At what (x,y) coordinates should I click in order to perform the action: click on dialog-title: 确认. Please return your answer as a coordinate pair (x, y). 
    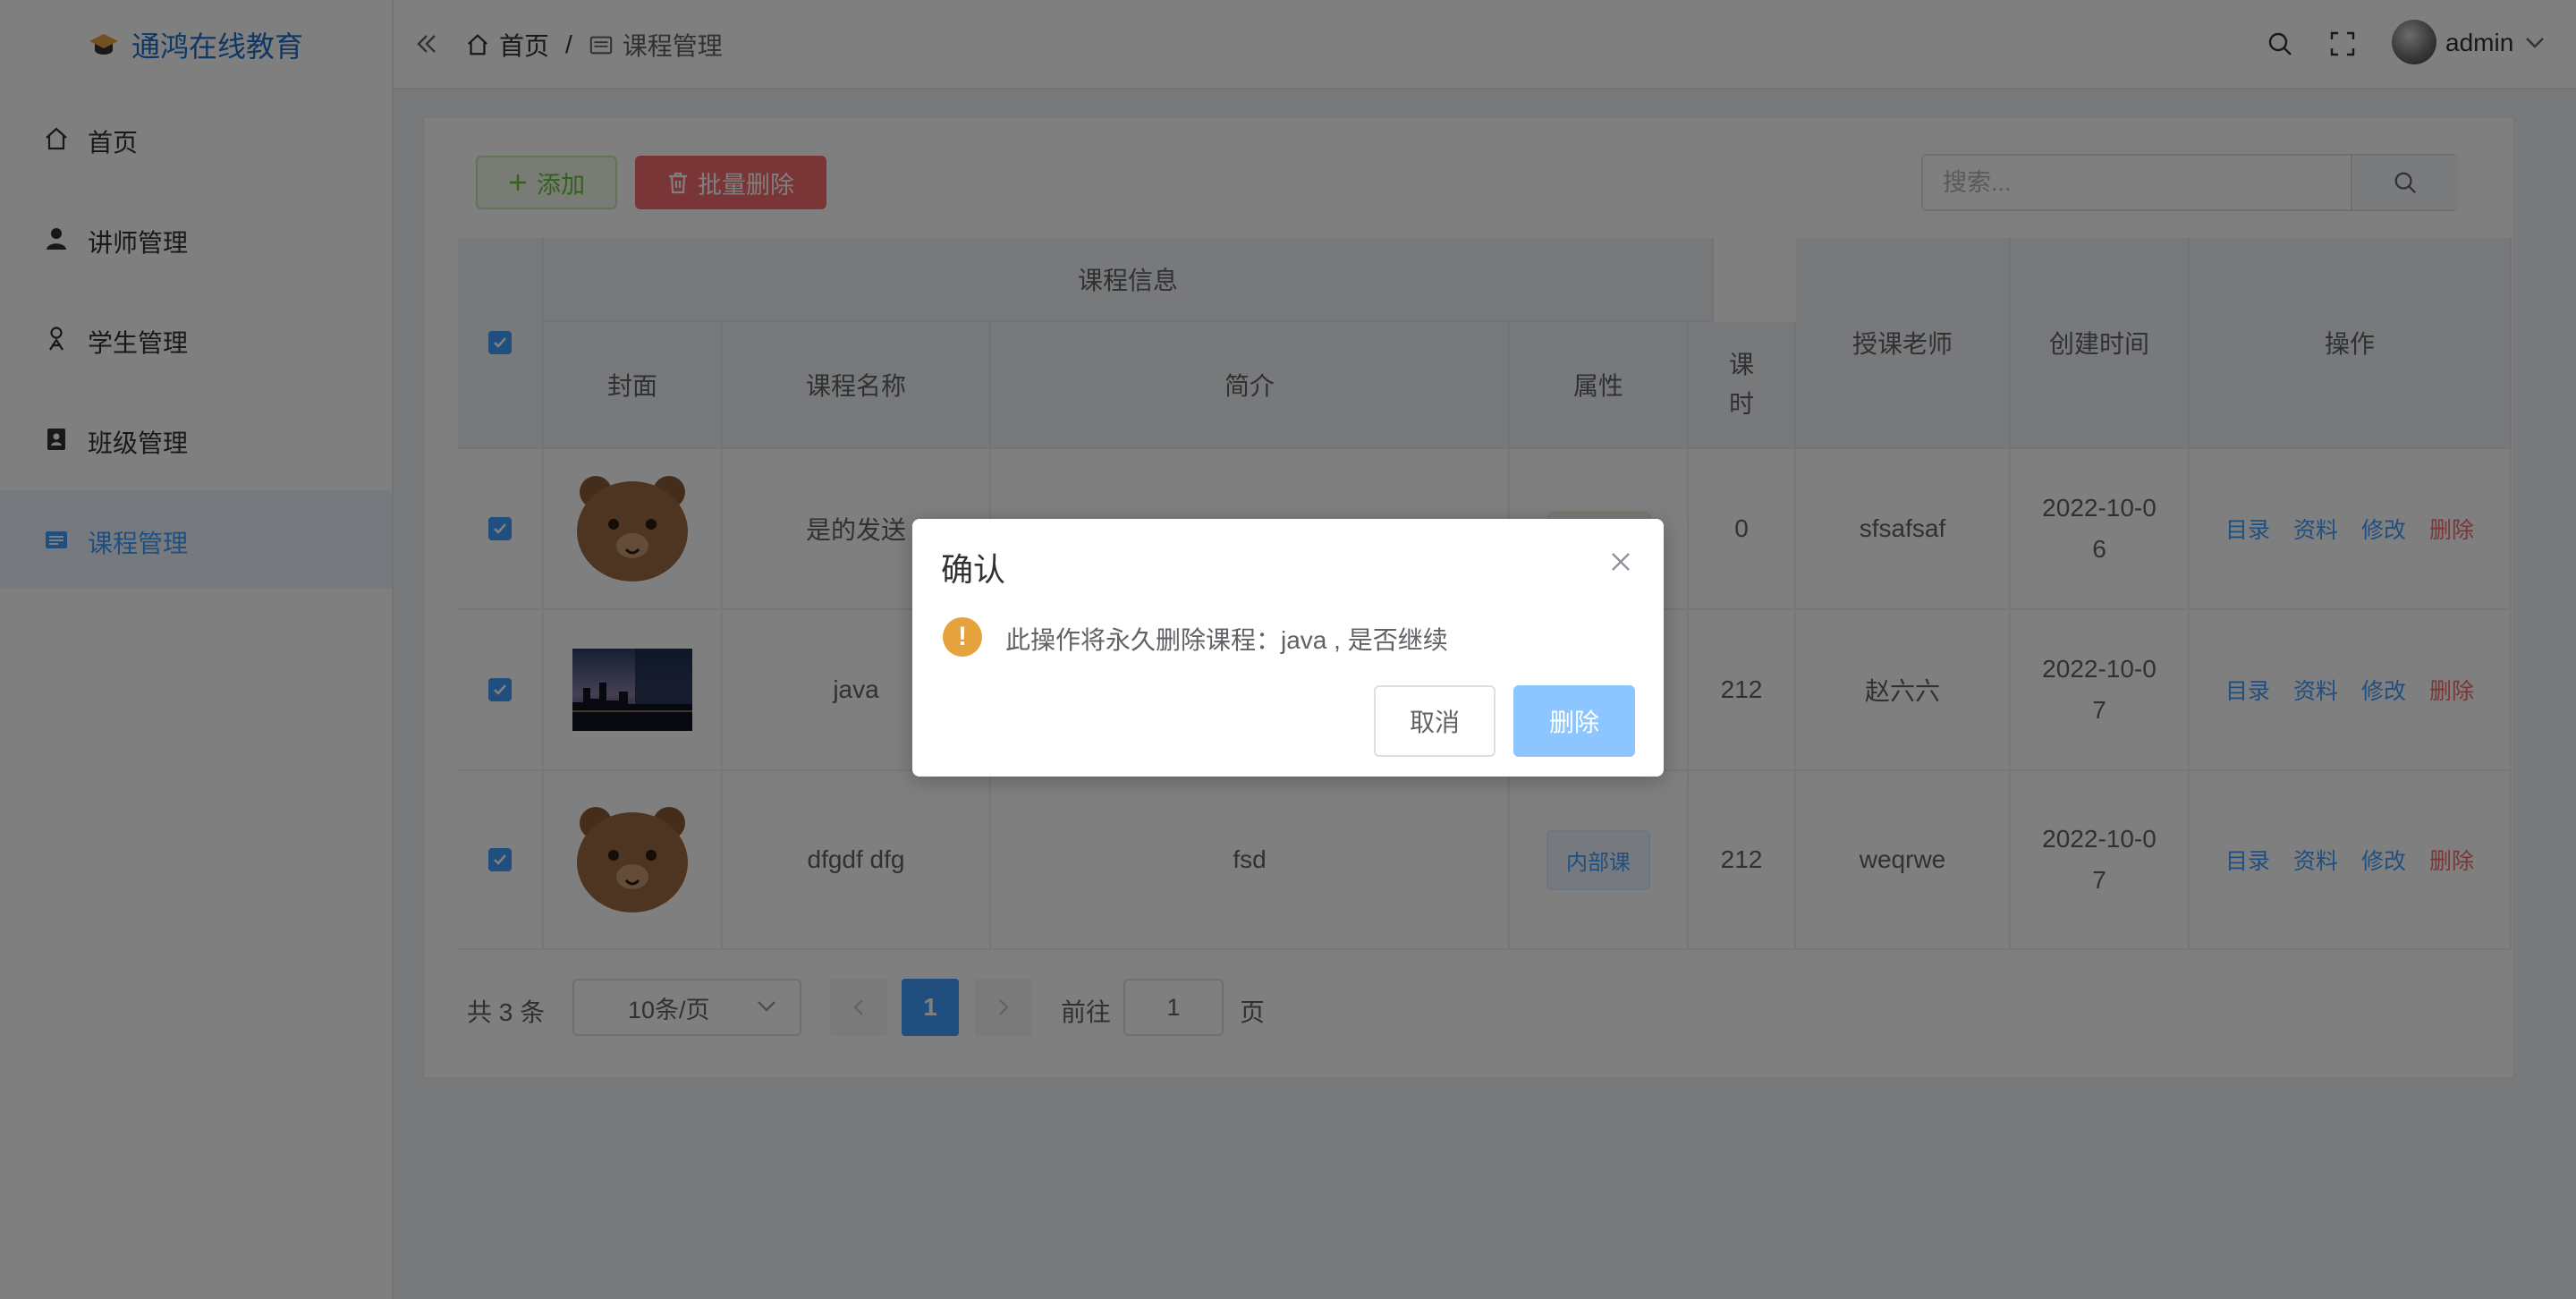
    Looking at the image, I should click on (973, 569).